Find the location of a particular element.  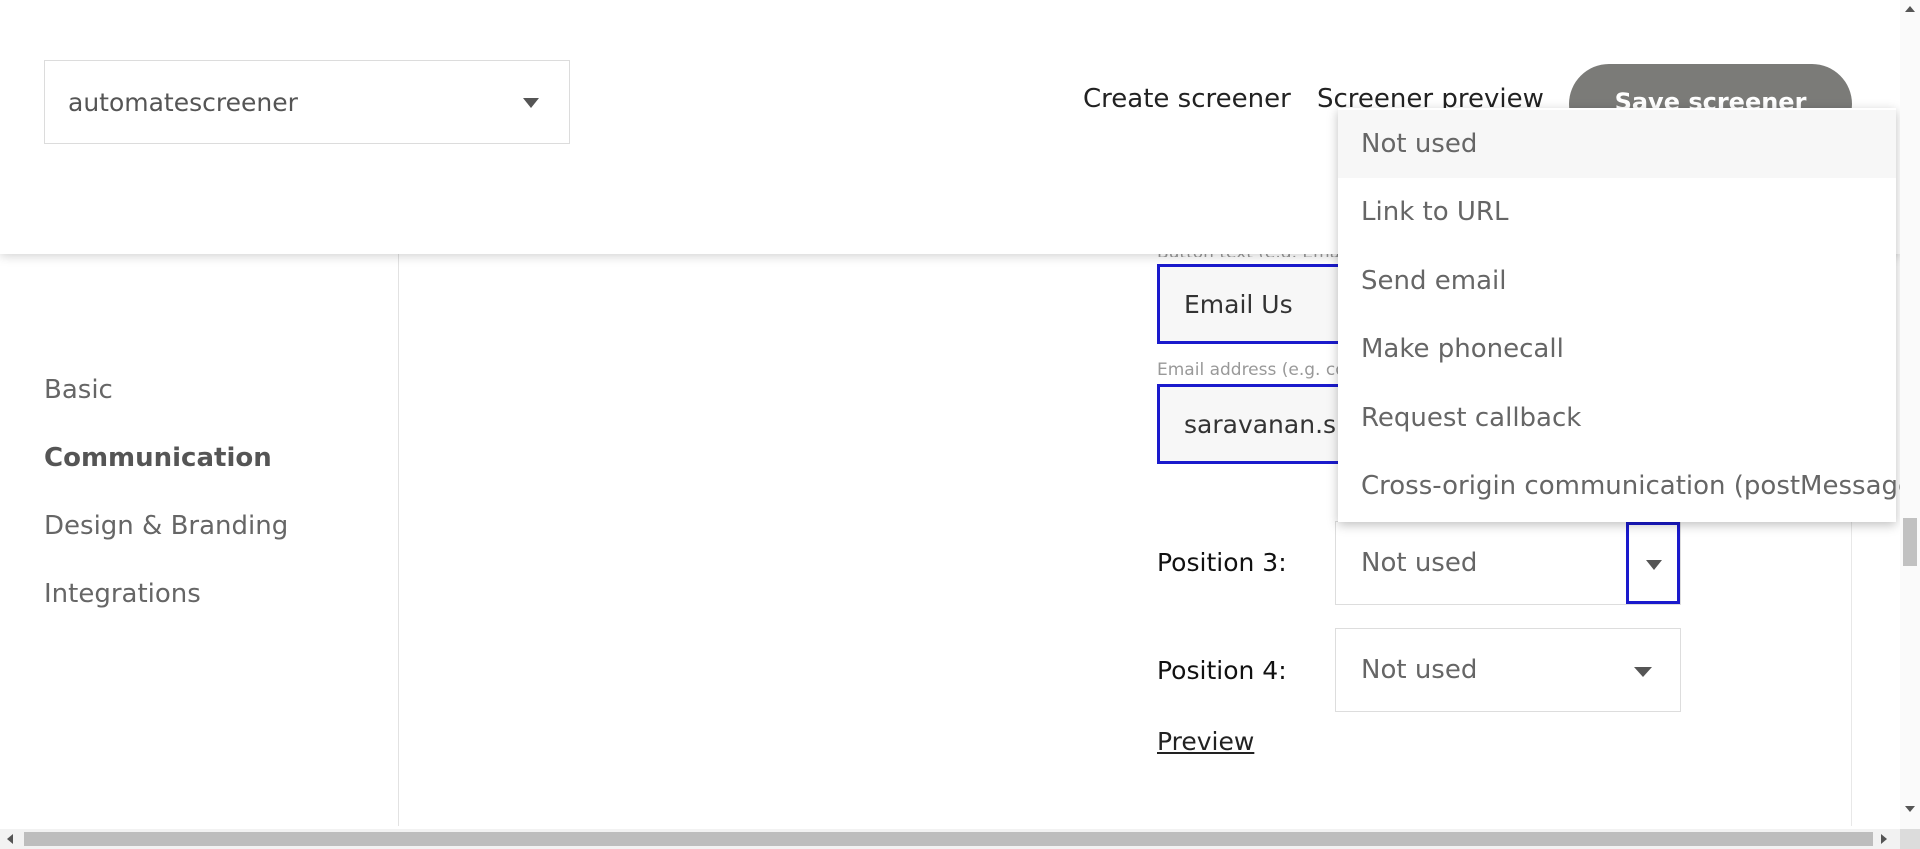

option-link-to-url: Link to URL is located at coordinates (1617, 212).